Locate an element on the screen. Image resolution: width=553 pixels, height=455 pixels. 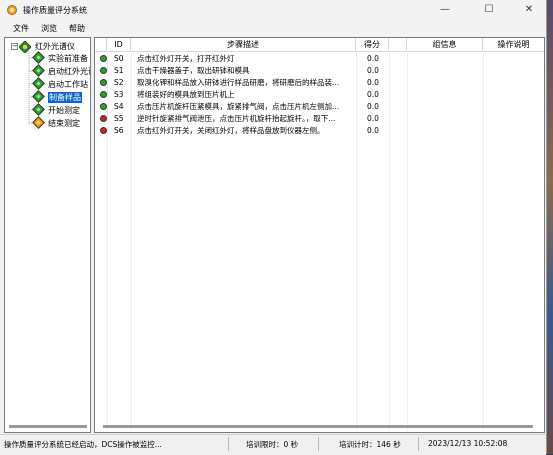
tree-item-label: 启动红外光谱 is located at coordinates (69, 71).